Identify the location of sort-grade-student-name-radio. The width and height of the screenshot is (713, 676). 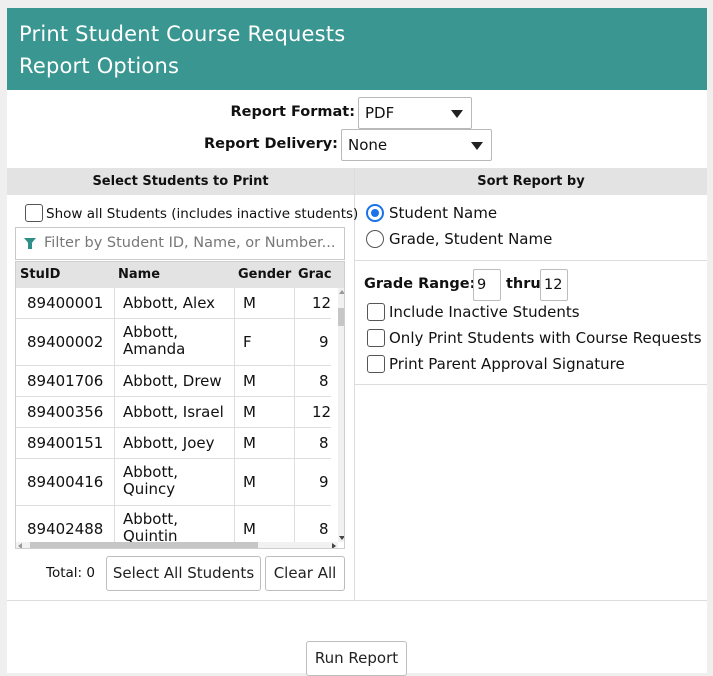
(375, 239).